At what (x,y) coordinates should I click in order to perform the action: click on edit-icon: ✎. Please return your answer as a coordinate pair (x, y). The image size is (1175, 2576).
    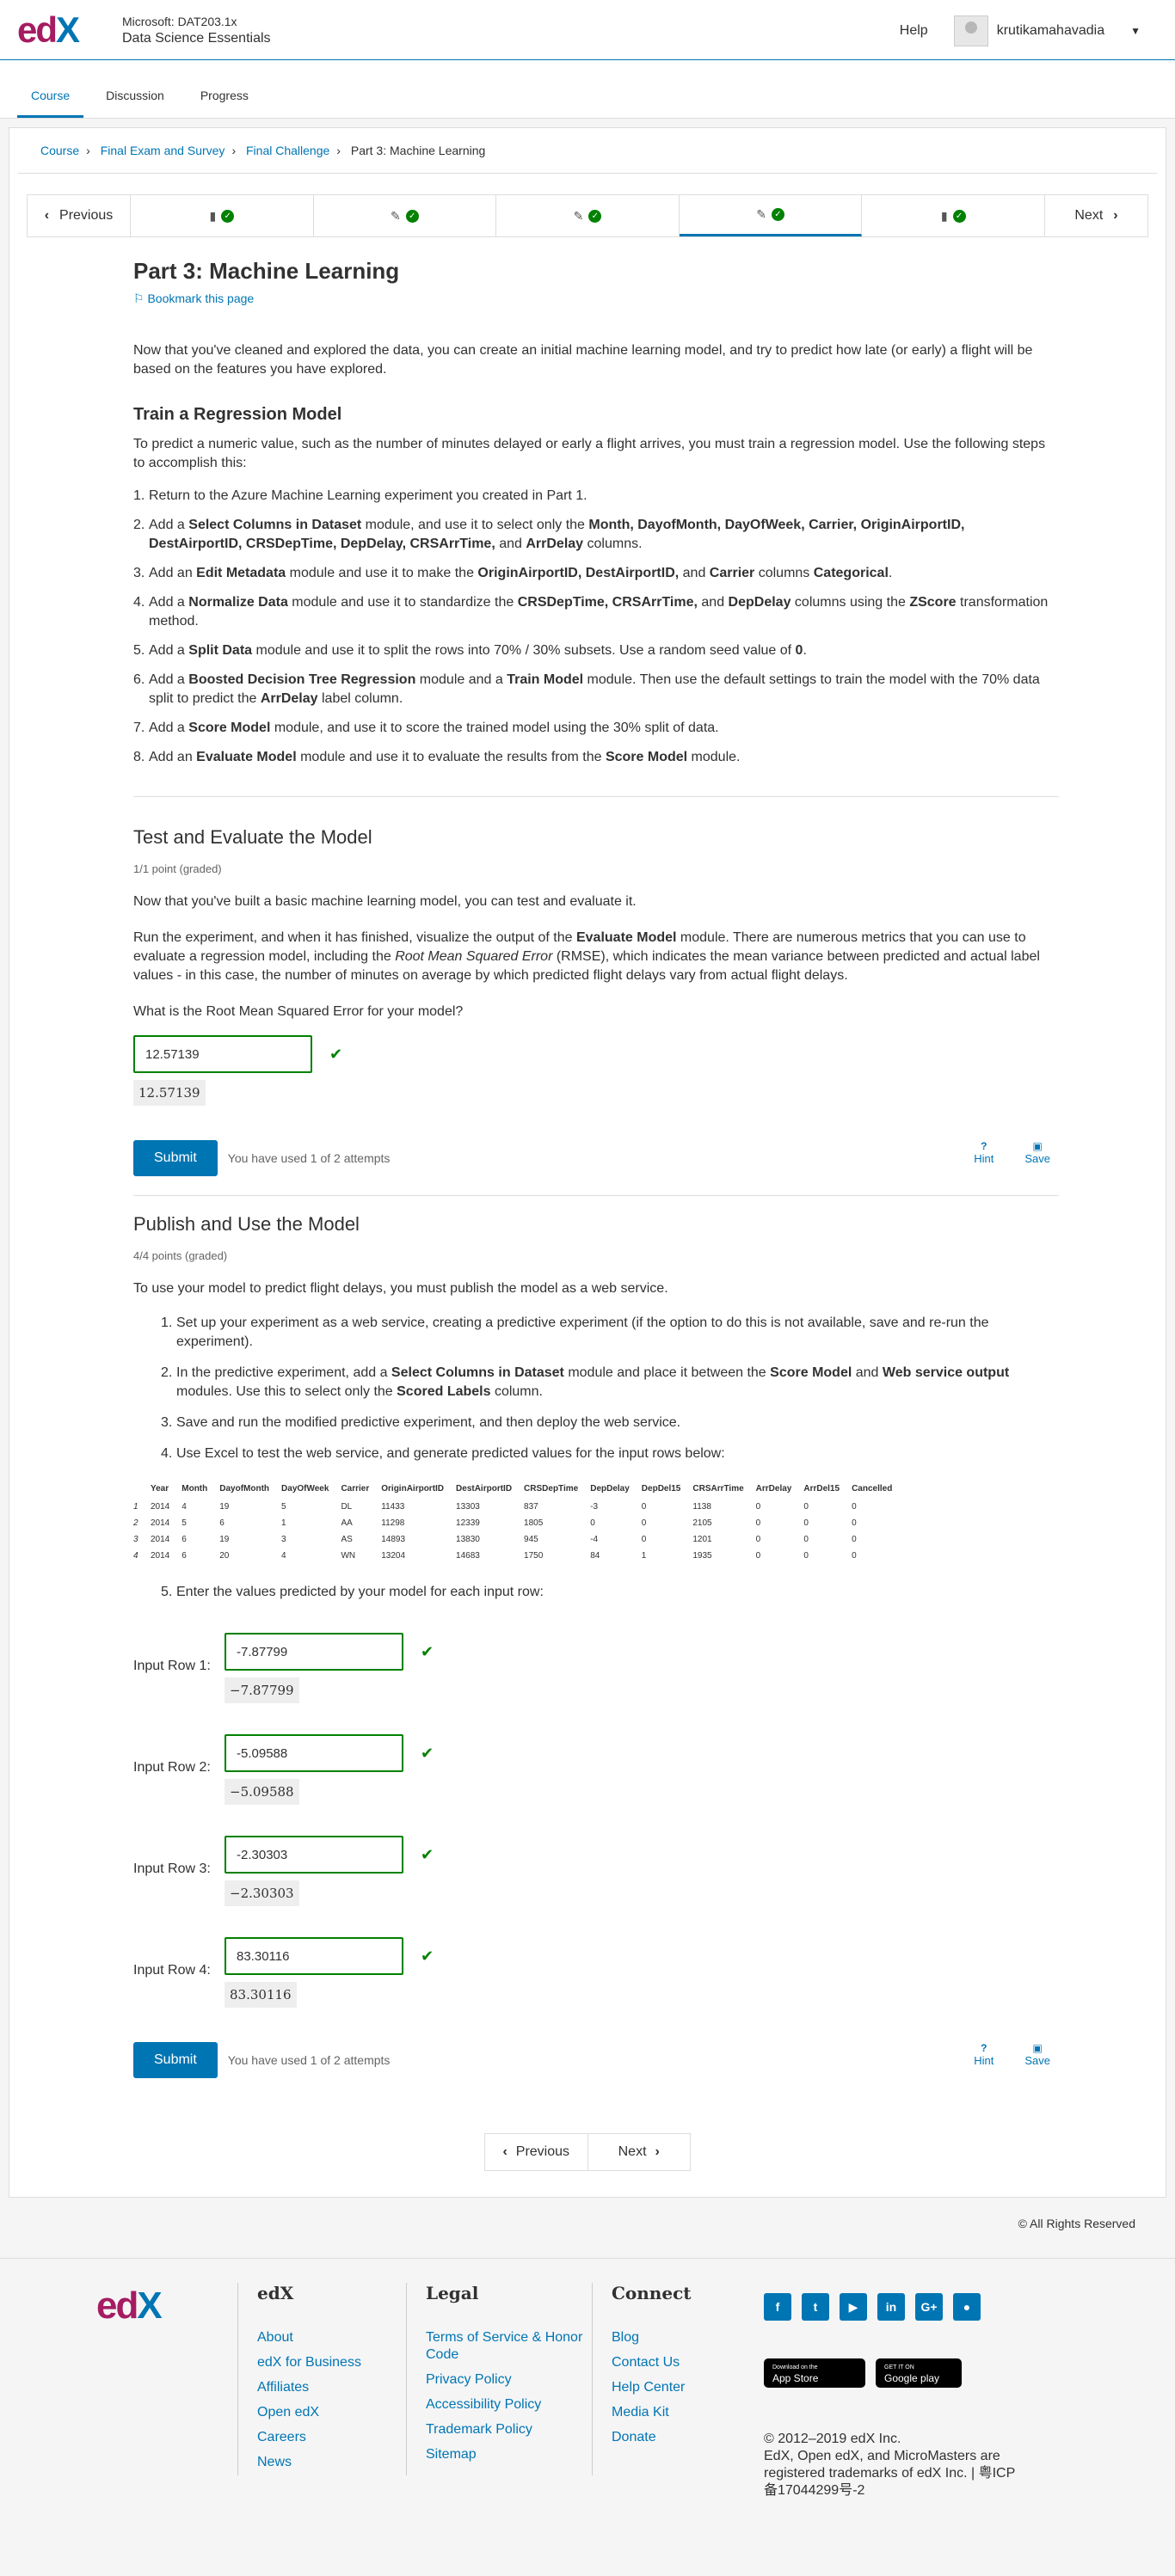
    Looking at the image, I should click on (761, 214).